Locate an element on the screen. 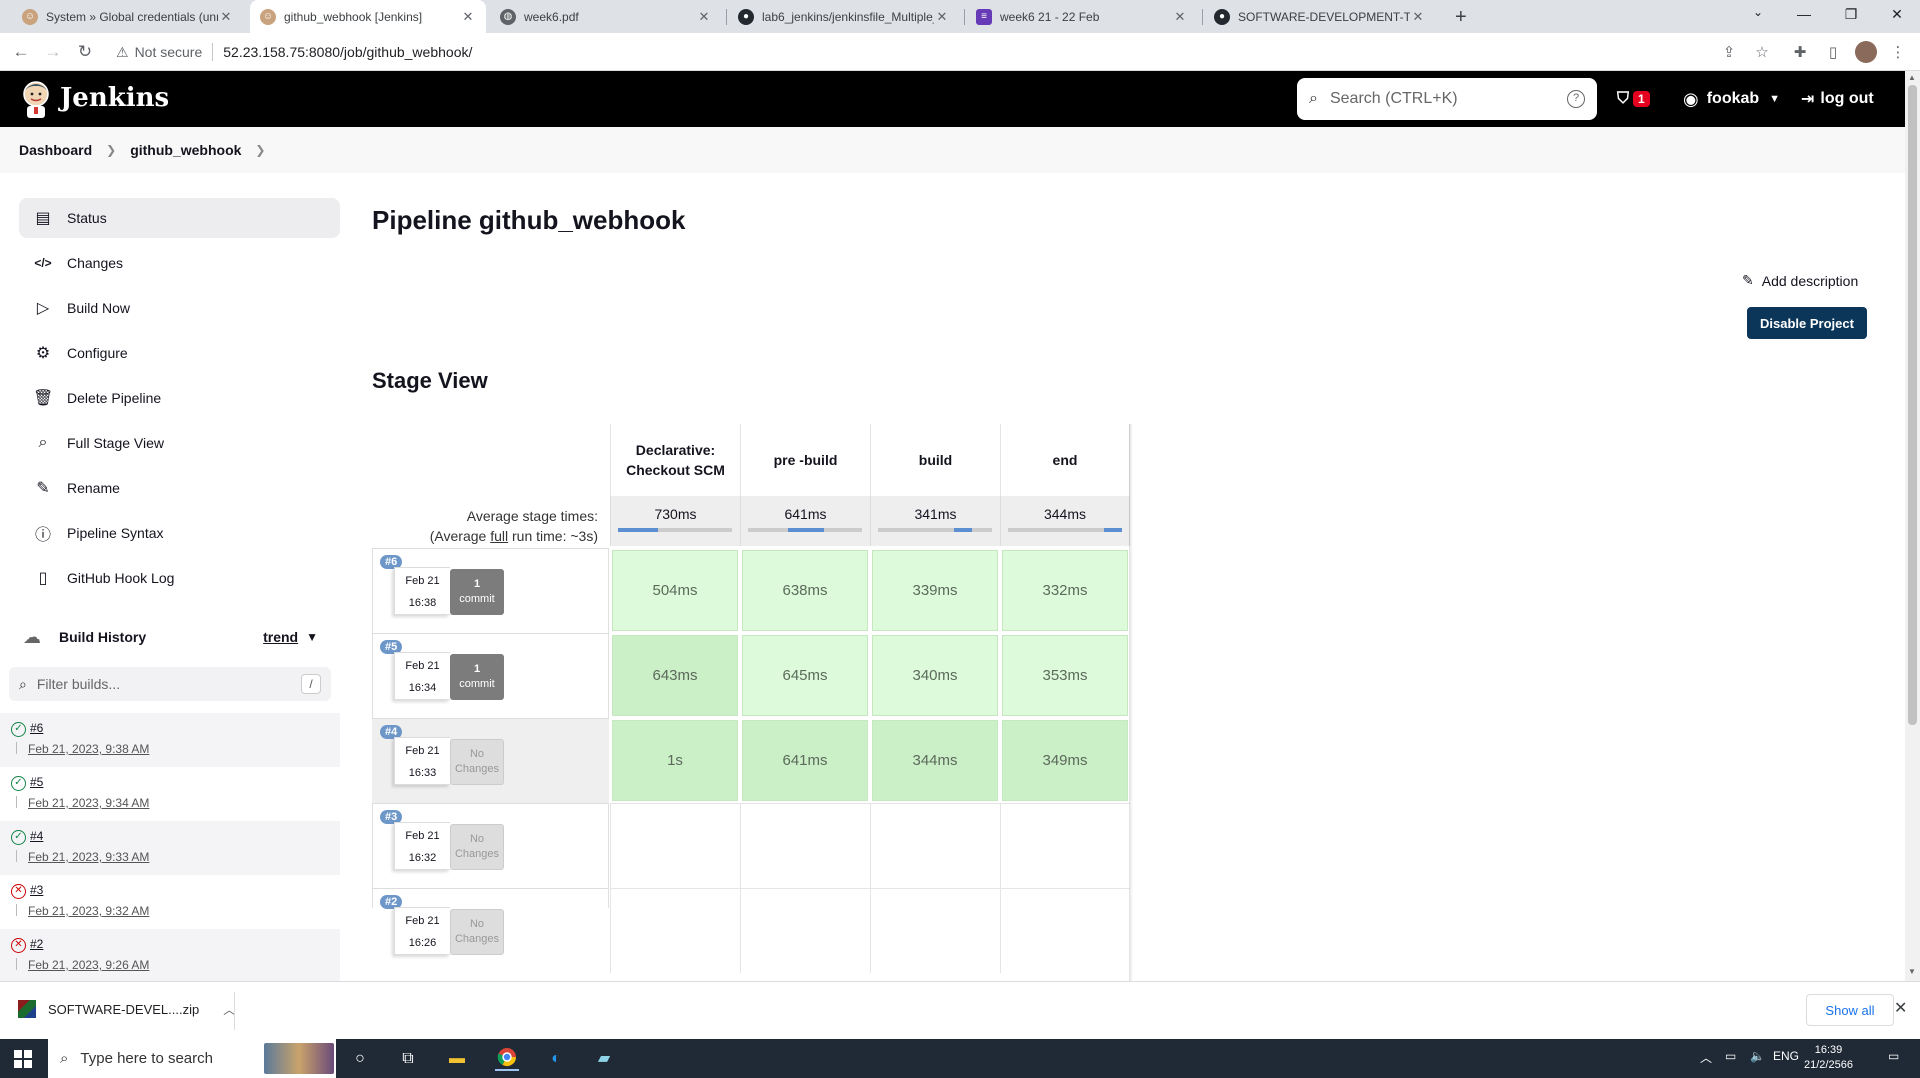 The image size is (1920, 1078). taskbar-clock: 16:39 21/2/2566 is located at coordinates (1828, 1058).